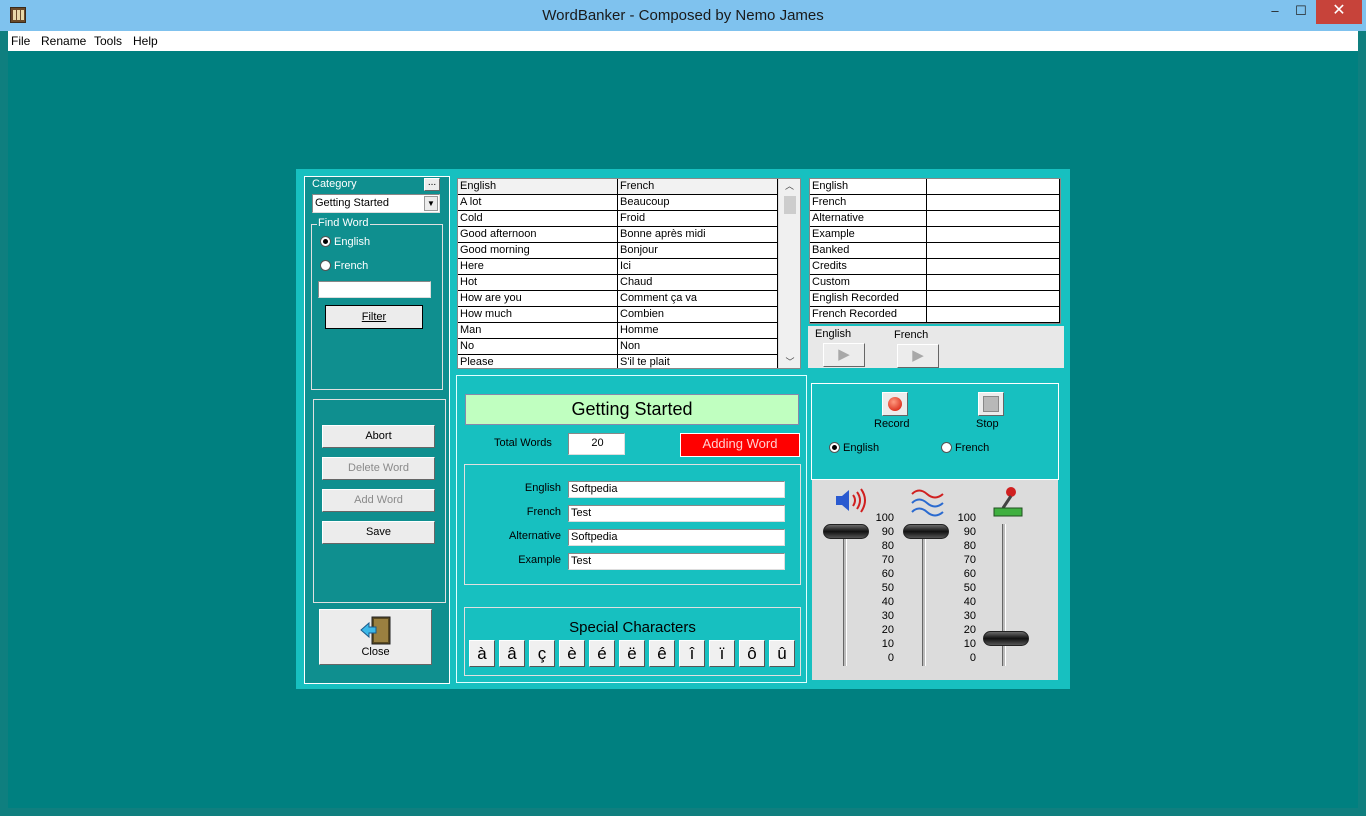 This screenshot has height=816, width=1366. What do you see at coordinates (676, 489) in the screenshot?
I see `field-input-english: Softpedia` at bounding box center [676, 489].